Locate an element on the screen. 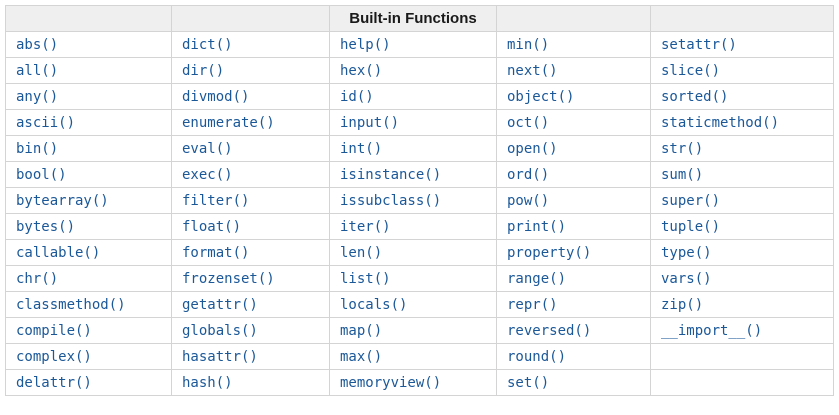 Image resolution: width=839 pixels, height=415 pixels. function-link: len() is located at coordinates (361, 253).